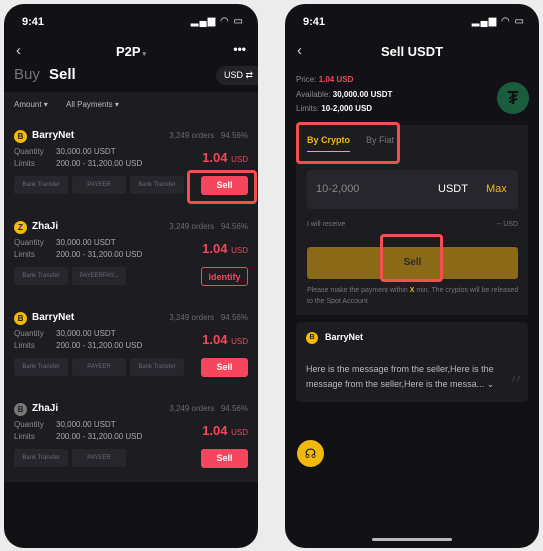 The height and width of the screenshot is (551, 543). Describe the element at coordinates (27, 74) in the screenshot. I see `tab-buy: Buy` at that location.